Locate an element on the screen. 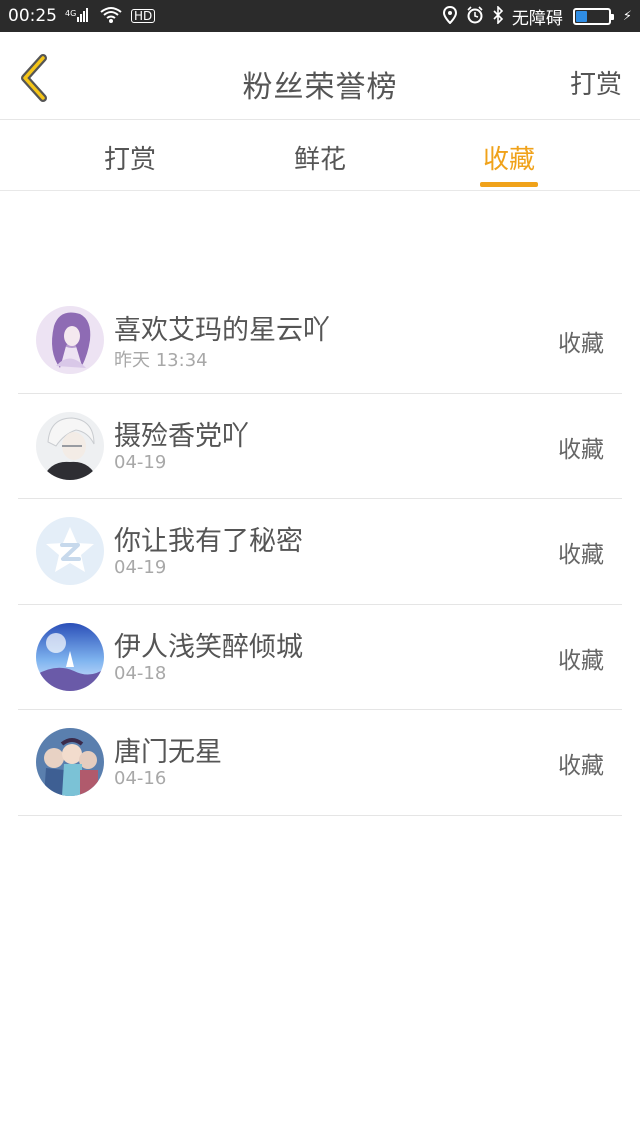  nav-header: 粉丝荣誉榜 打赏 is located at coordinates (320, 76).